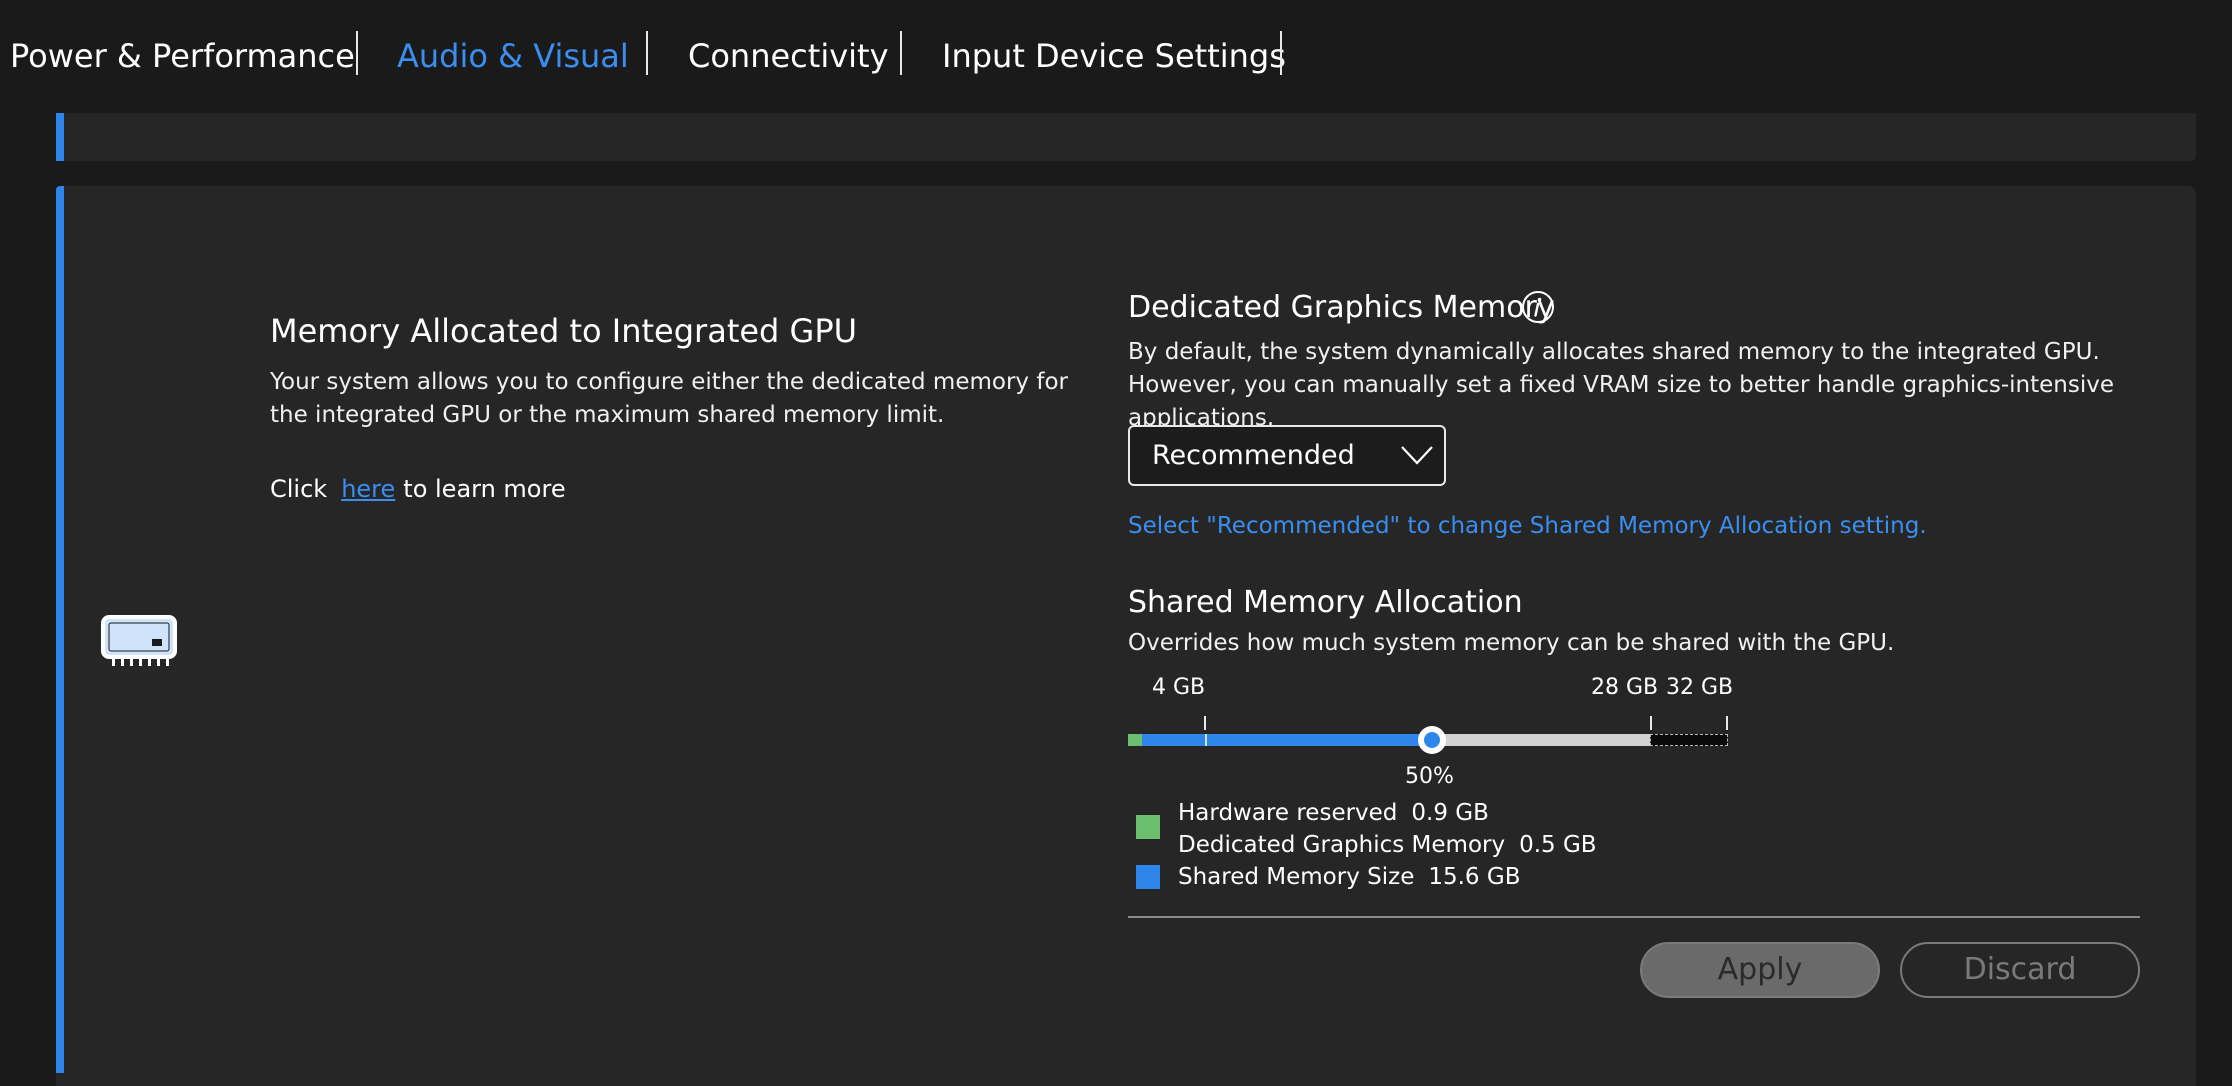  What do you see at coordinates (1538, 307) in the screenshot?
I see `info-icon` at bounding box center [1538, 307].